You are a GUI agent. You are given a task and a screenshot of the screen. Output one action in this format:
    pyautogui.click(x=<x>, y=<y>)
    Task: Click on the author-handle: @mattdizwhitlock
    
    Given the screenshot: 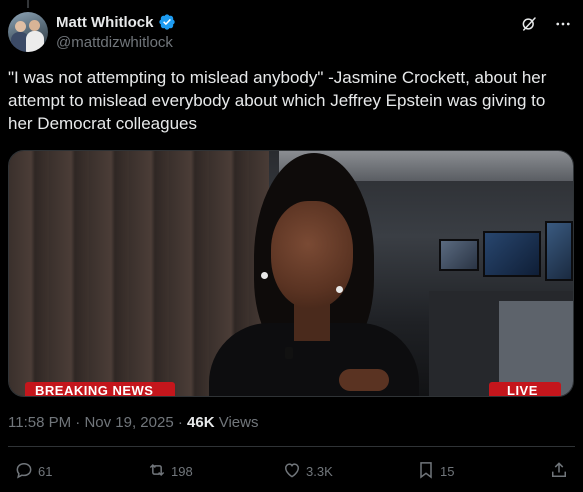 What is the action you would take?
    pyautogui.click(x=114, y=42)
    